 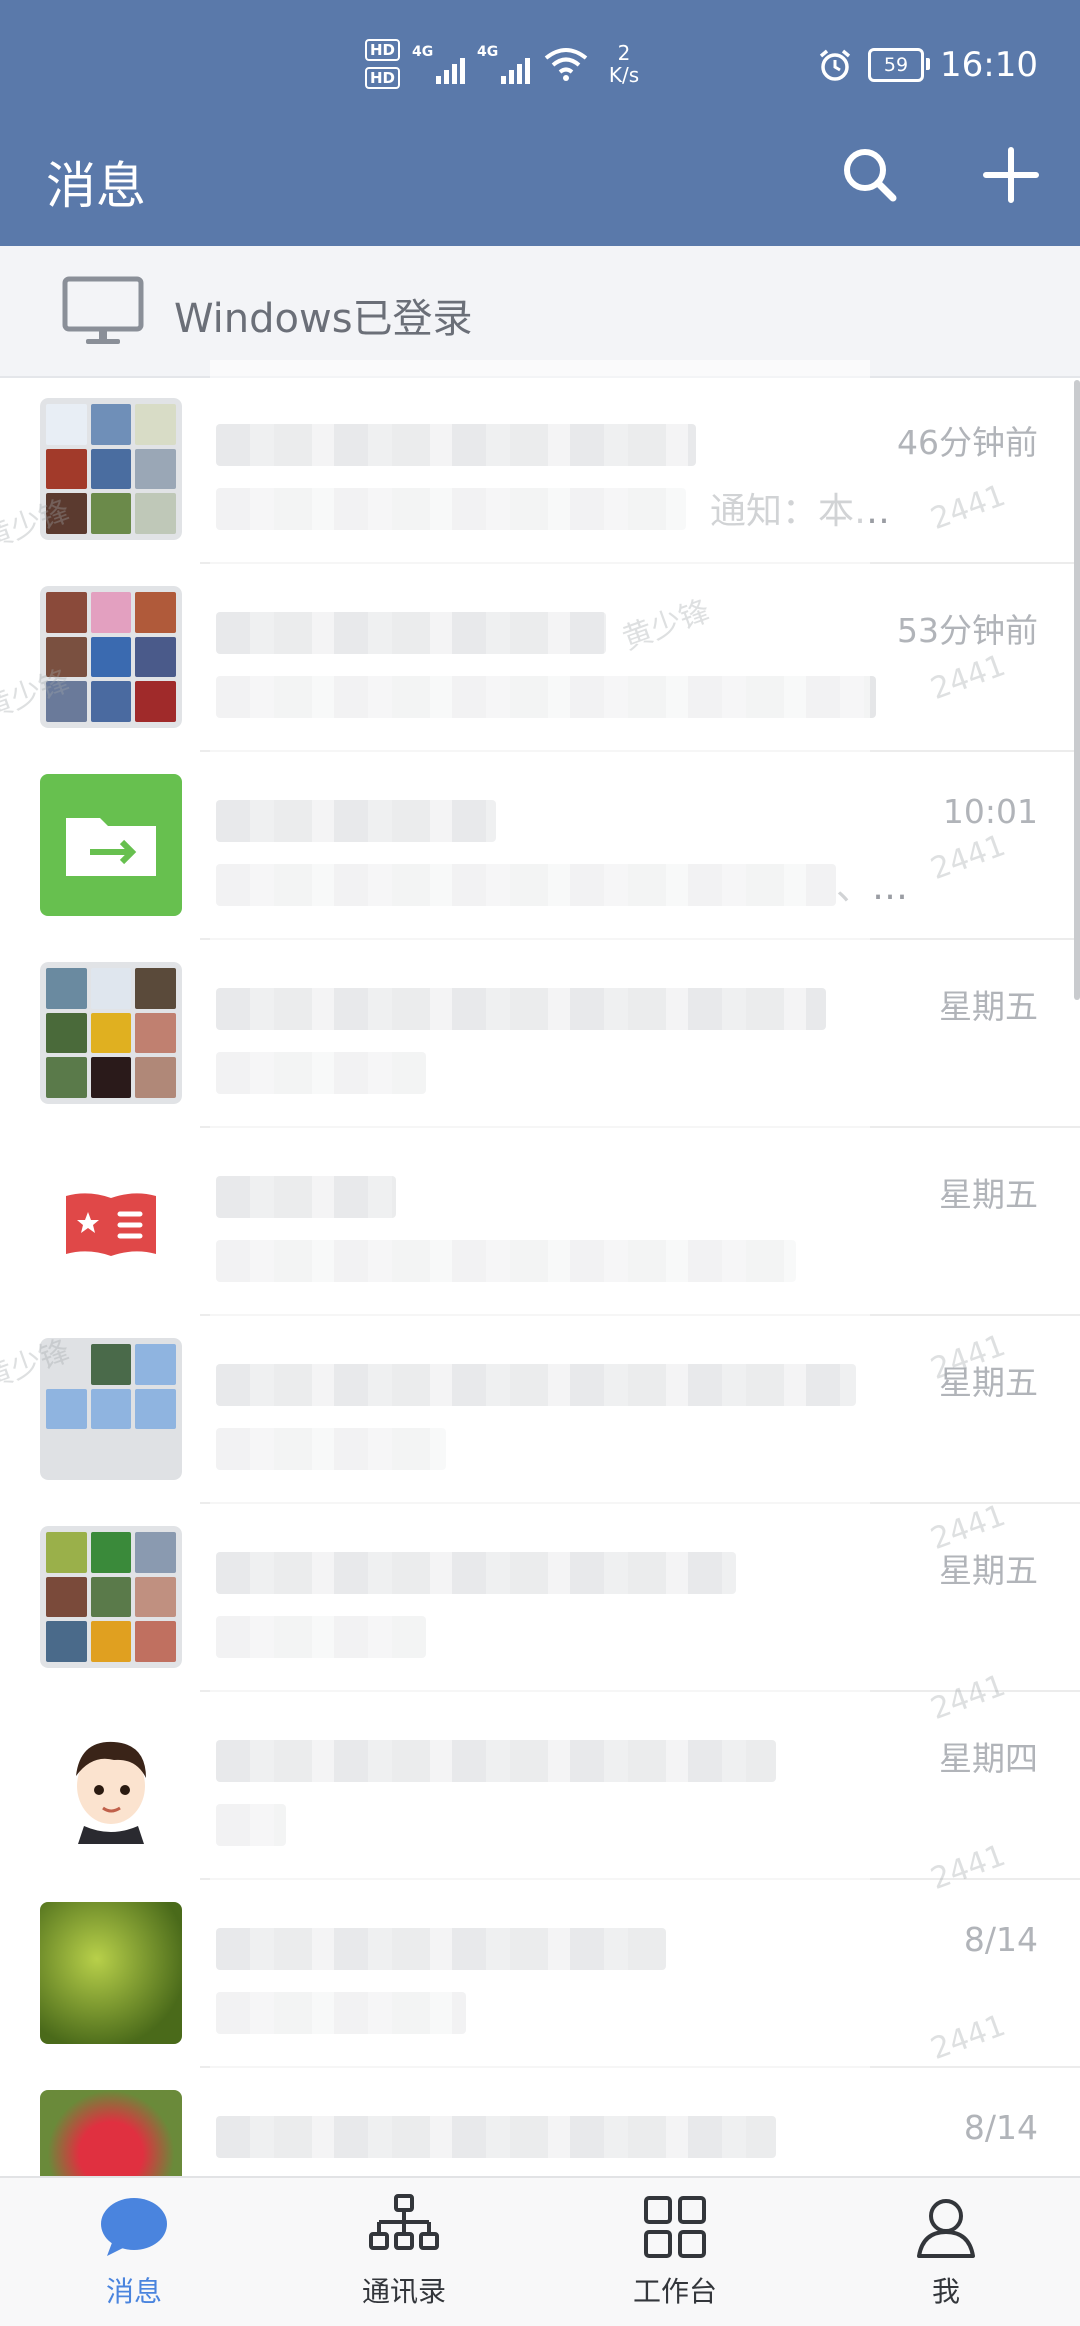 I want to click on page-title: 消息, so click(x=96, y=186).